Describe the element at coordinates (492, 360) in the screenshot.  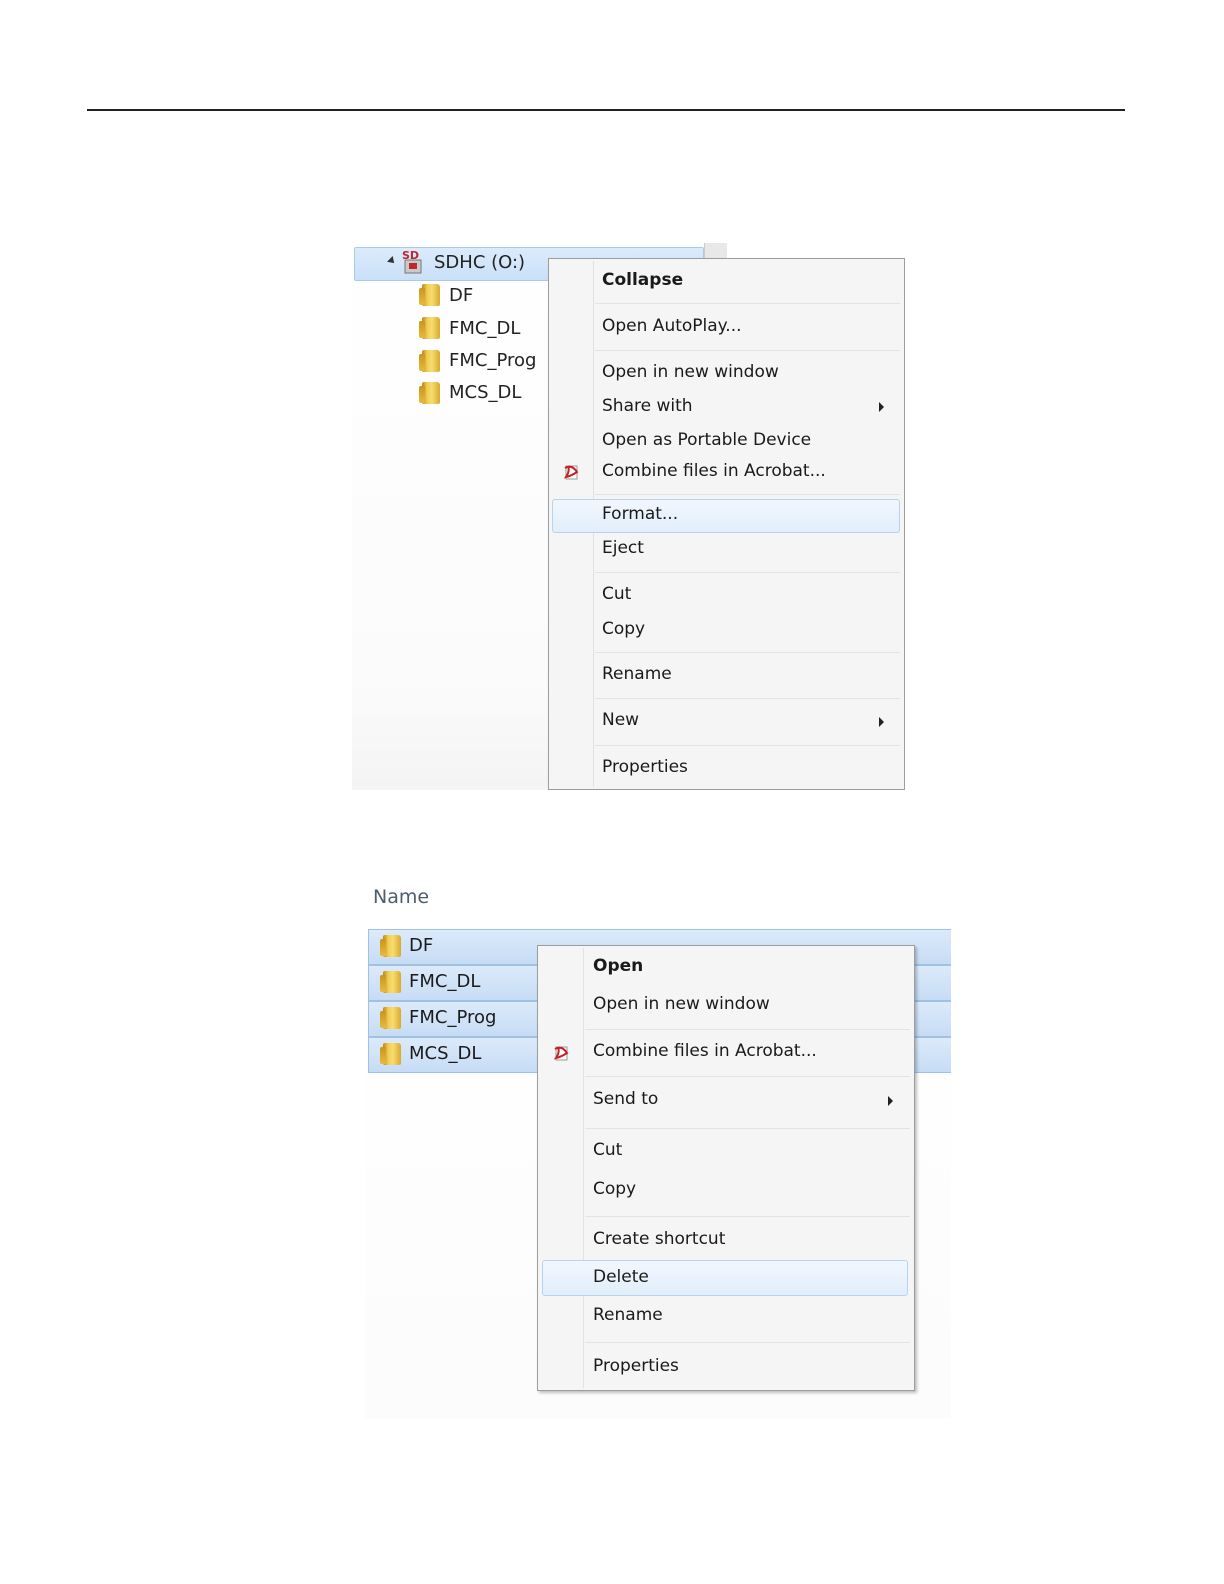
I see `tree-item-folder: FMC_Prog` at that location.